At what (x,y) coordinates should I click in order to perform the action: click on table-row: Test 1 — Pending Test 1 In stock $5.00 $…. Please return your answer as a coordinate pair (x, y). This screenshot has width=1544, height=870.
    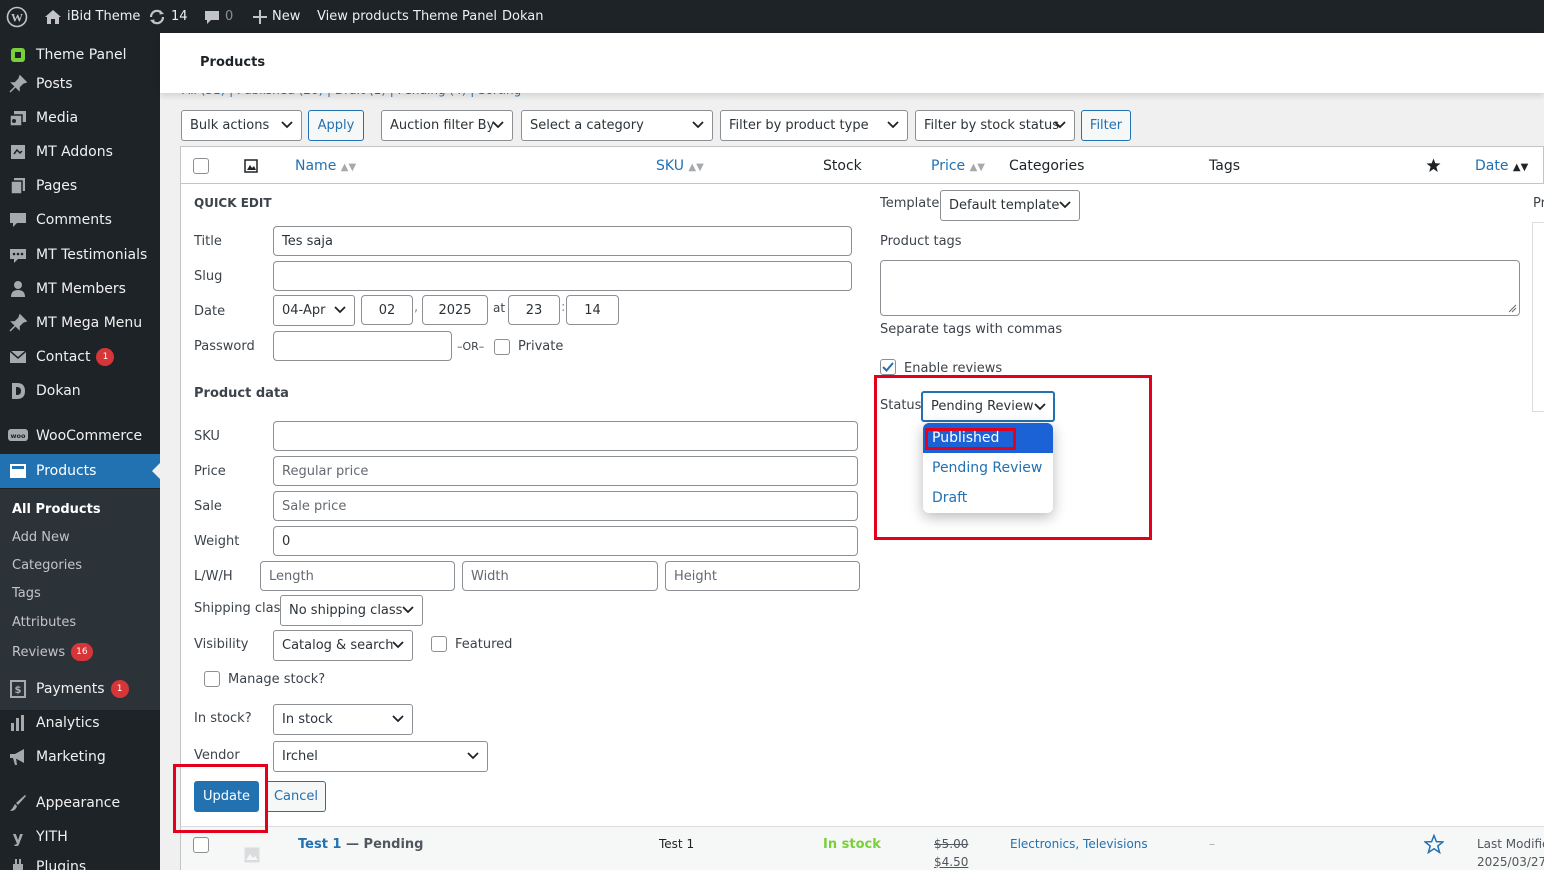
    Looking at the image, I should click on (862, 848).